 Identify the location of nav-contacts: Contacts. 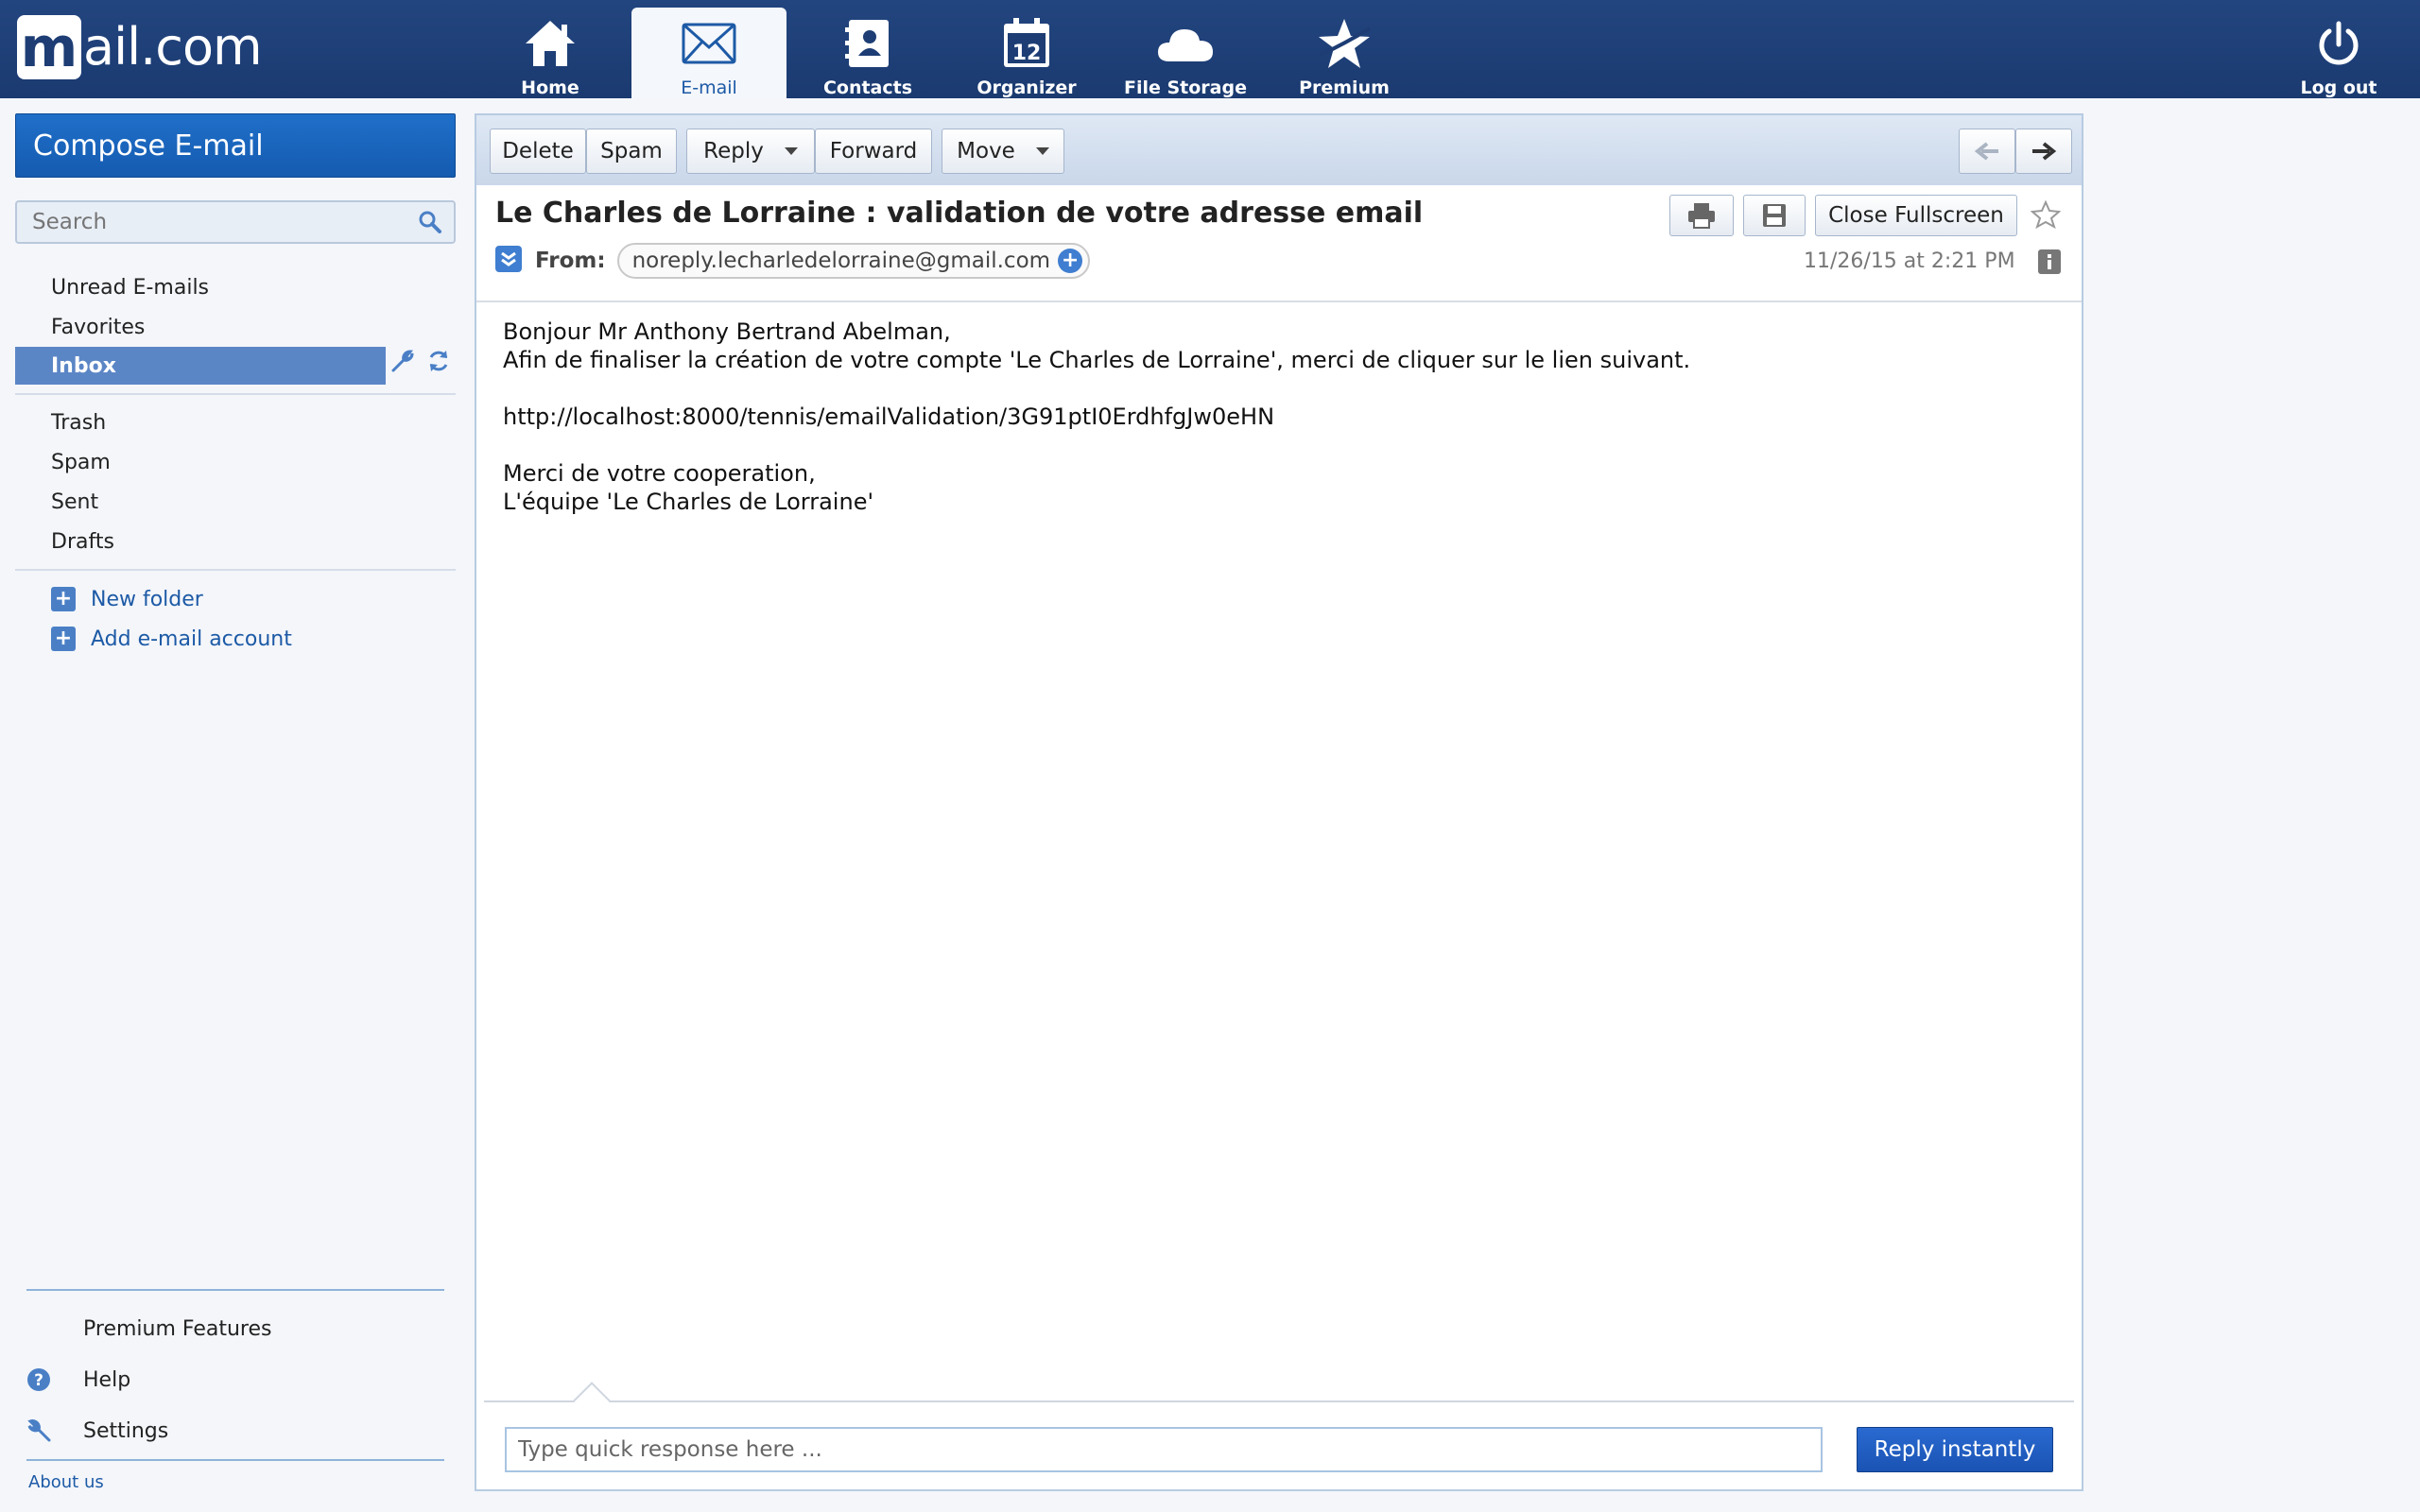
(867, 53).